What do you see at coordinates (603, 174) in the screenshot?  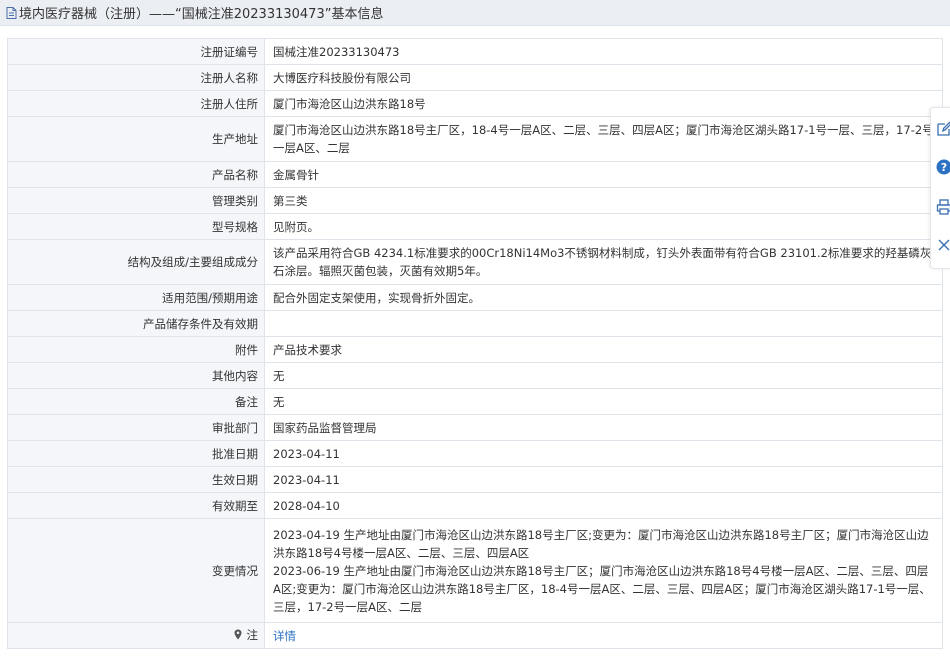 I see `row-value: 金属骨针` at bounding box center [603, 174].